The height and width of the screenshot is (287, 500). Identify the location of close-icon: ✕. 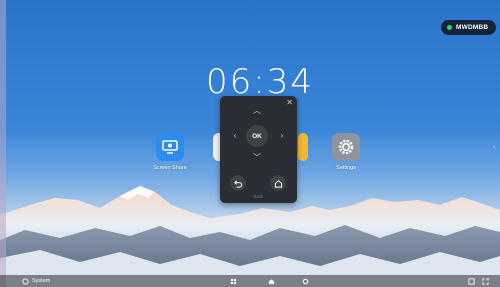
(289, 102).